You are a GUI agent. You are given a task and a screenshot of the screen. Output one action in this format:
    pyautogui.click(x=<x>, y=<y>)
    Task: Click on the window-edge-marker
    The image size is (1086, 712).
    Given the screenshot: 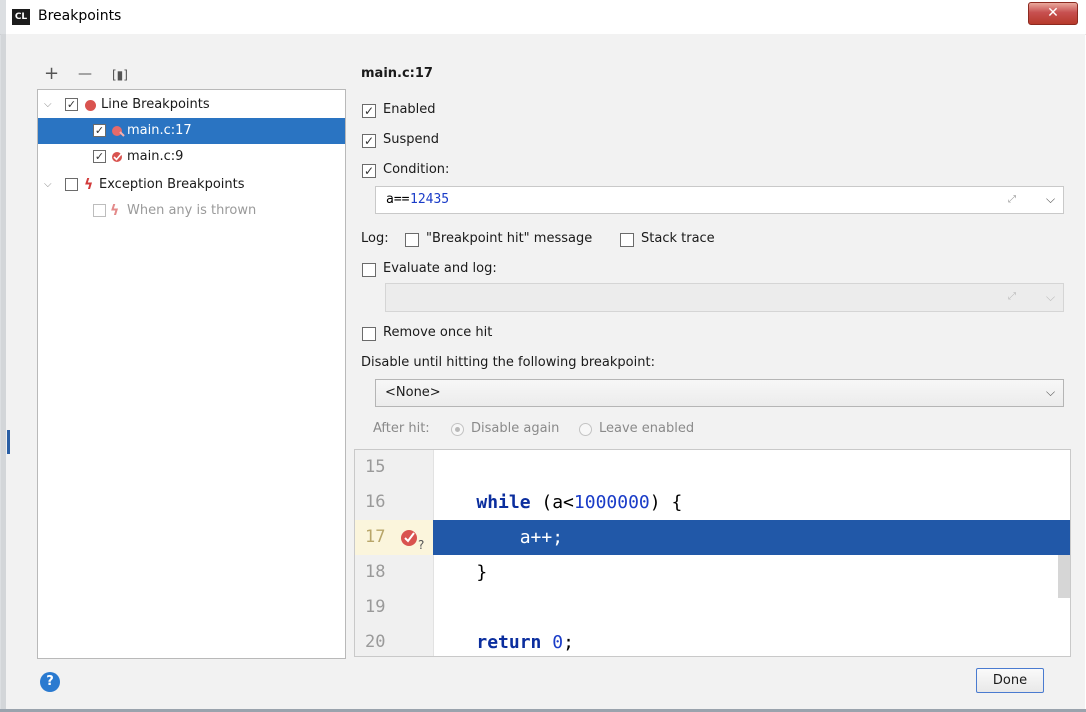 What is the action you would take?
    pyautogui.click(x=8, y=442)
    